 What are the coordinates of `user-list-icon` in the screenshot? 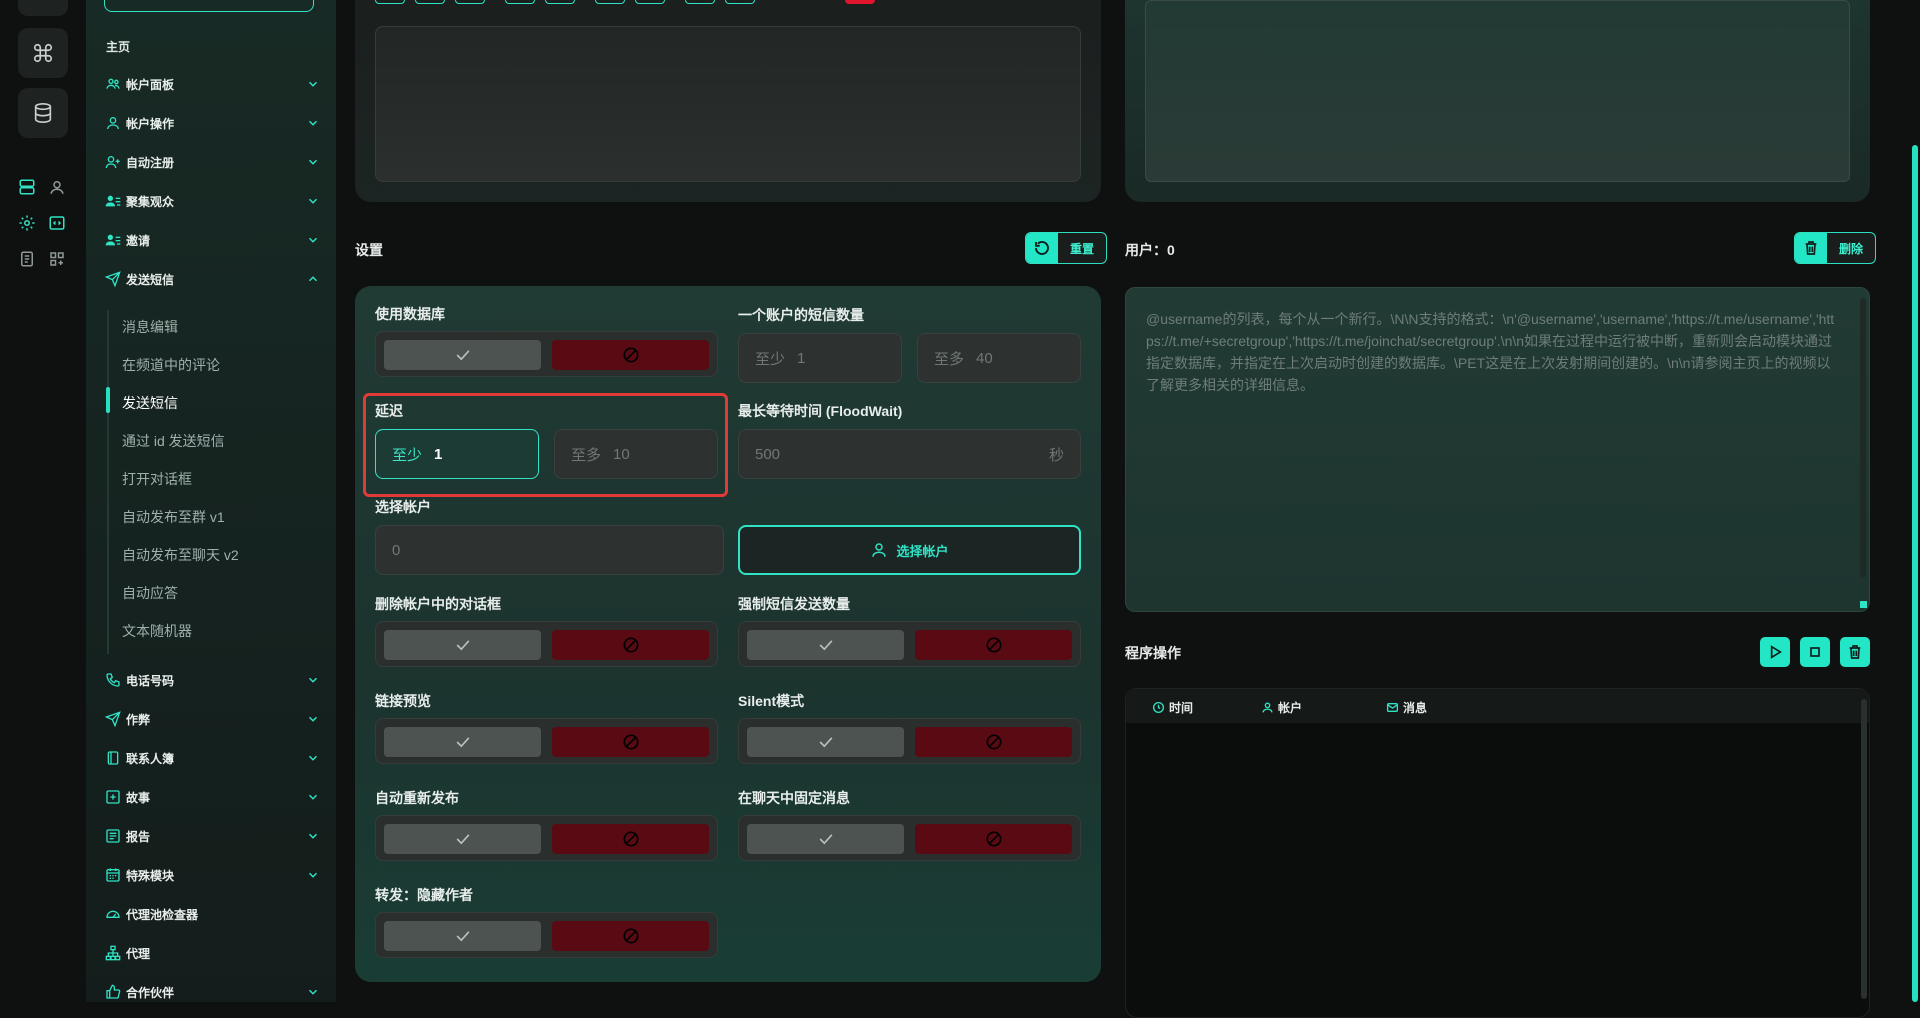 It's located at (113, 201).